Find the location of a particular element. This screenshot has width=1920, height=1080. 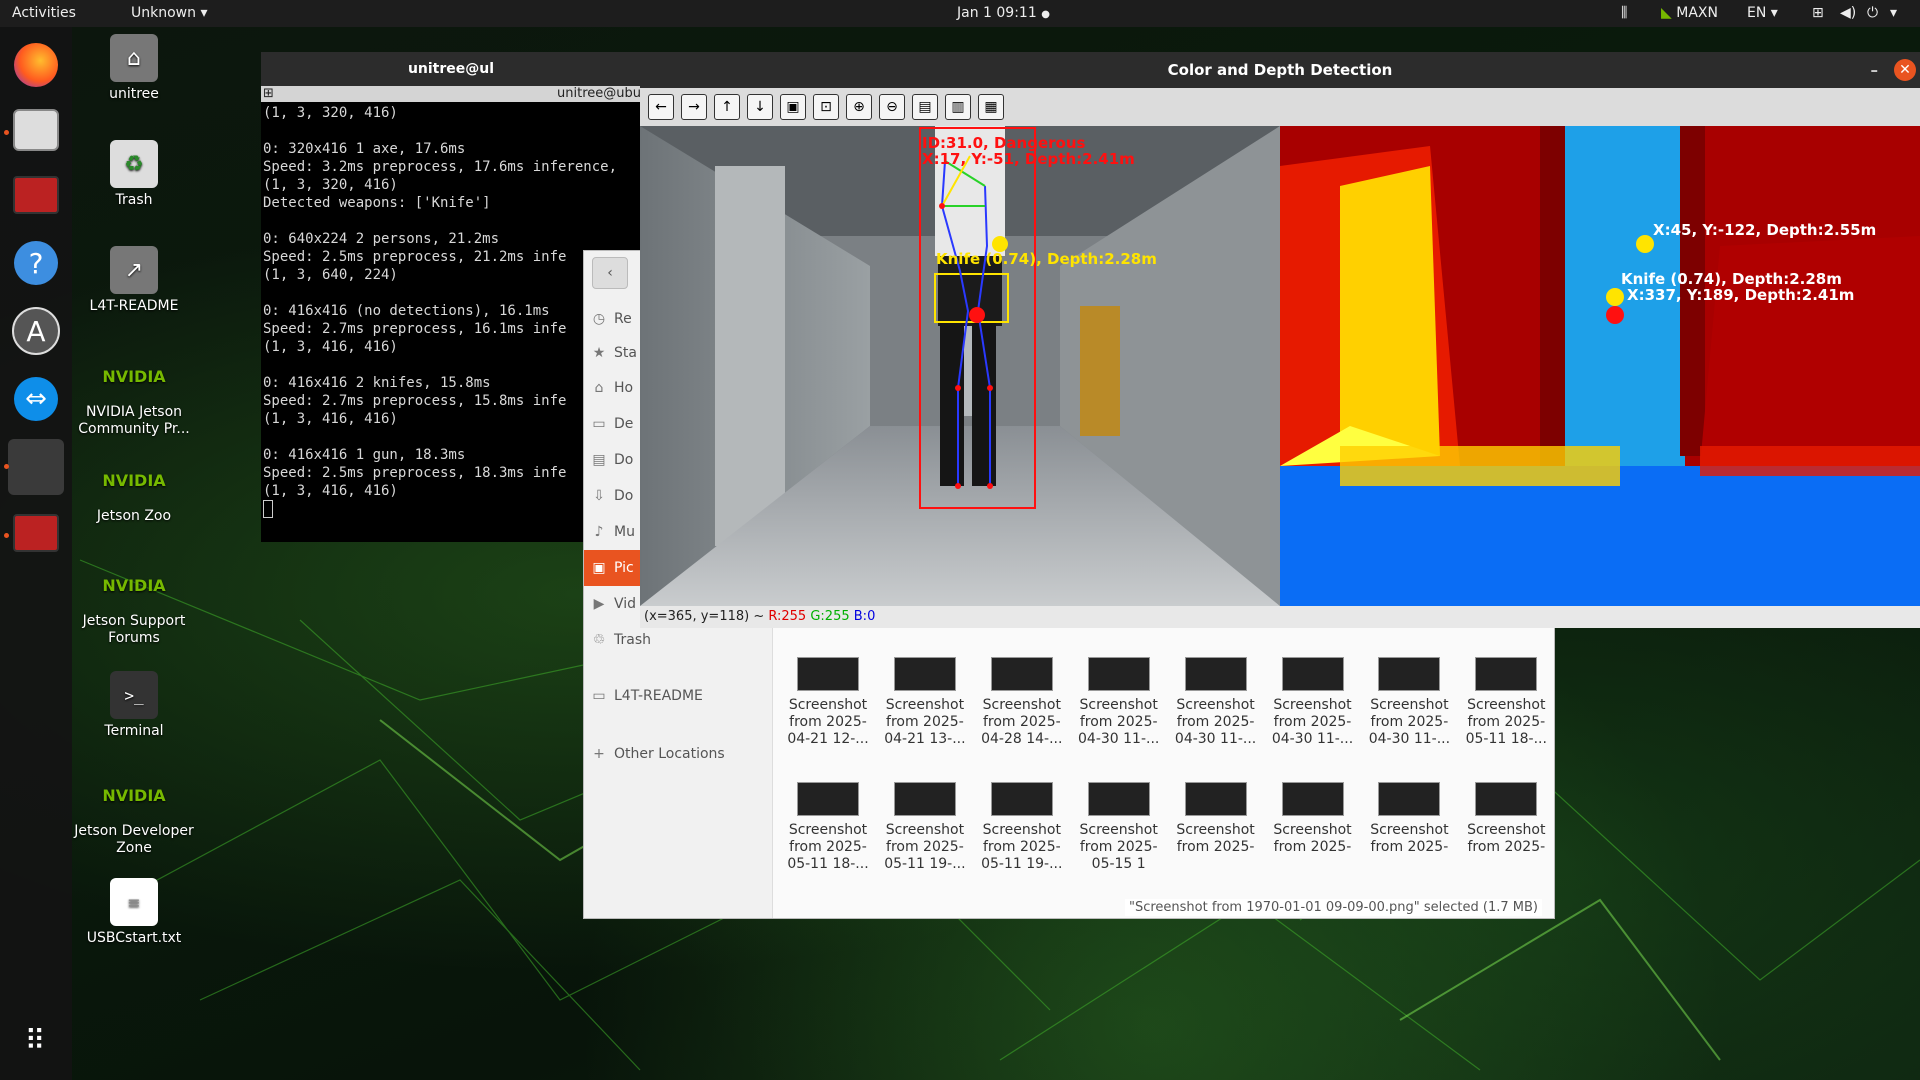

clock: Jan 1 09:11 ● is located at coordinates (1003, 13).